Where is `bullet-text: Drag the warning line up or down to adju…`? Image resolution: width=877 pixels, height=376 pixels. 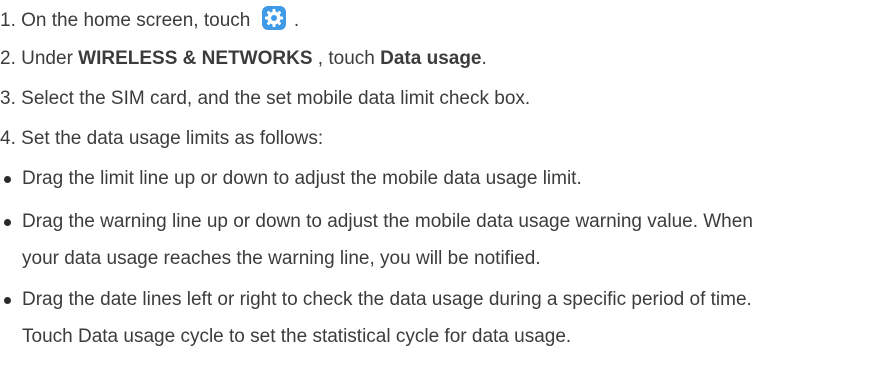
bullet-text: Drag the warning line up or down to adju… is located at coordinates (387, 221).